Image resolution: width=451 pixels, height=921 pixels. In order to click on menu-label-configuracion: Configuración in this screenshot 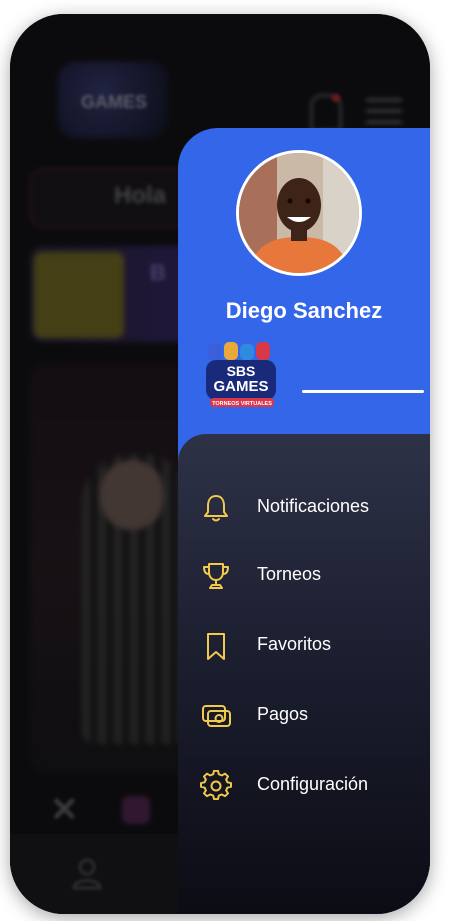, I will do `click(313, 784)`.